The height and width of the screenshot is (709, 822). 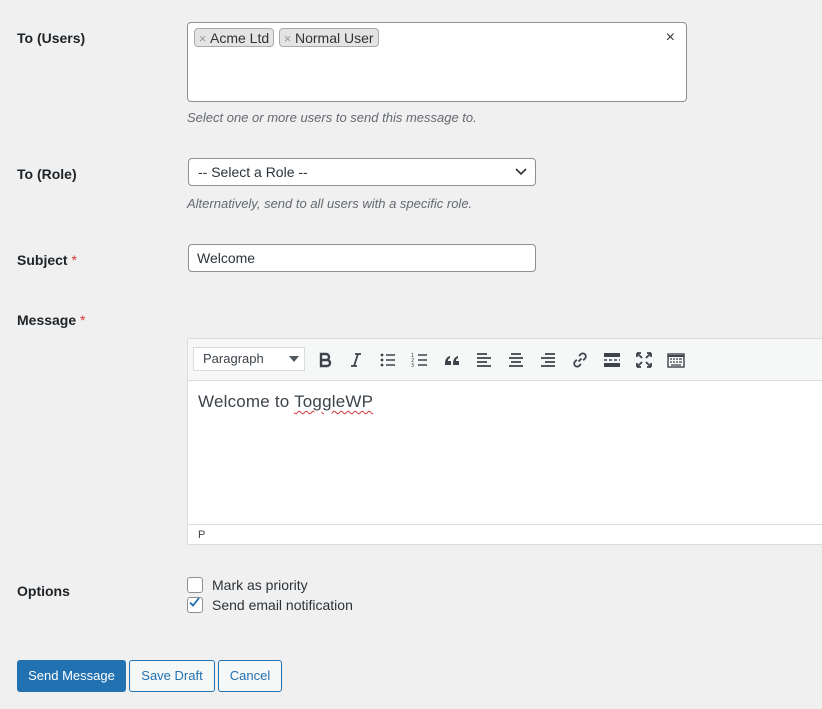 What do you see at coordinates (47, 174) in the screenshot?
I see `role-label: To (Role)` at bounding box center [47, 174].